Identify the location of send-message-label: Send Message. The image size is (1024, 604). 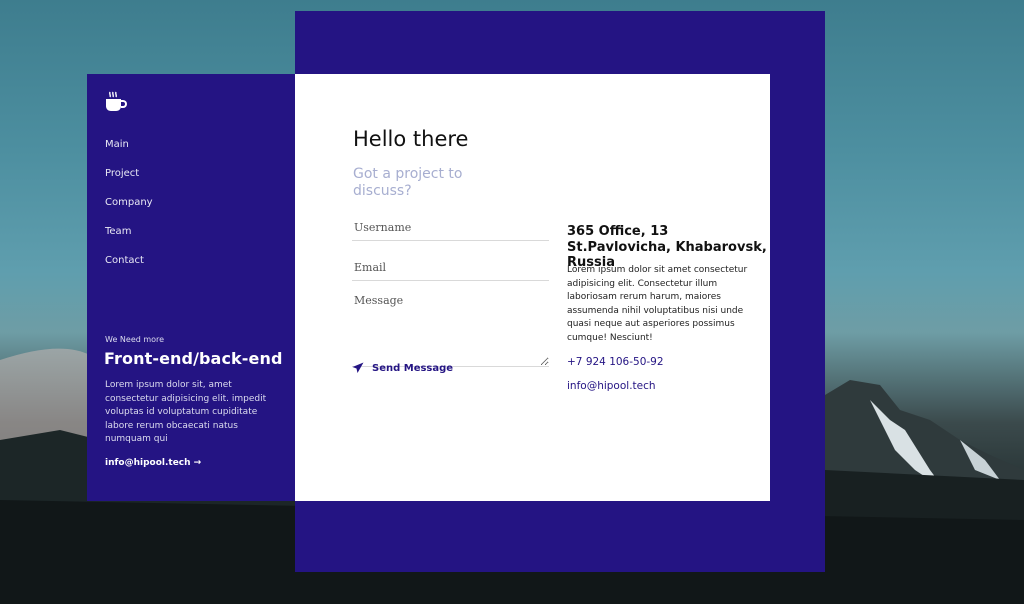
(413, 368).